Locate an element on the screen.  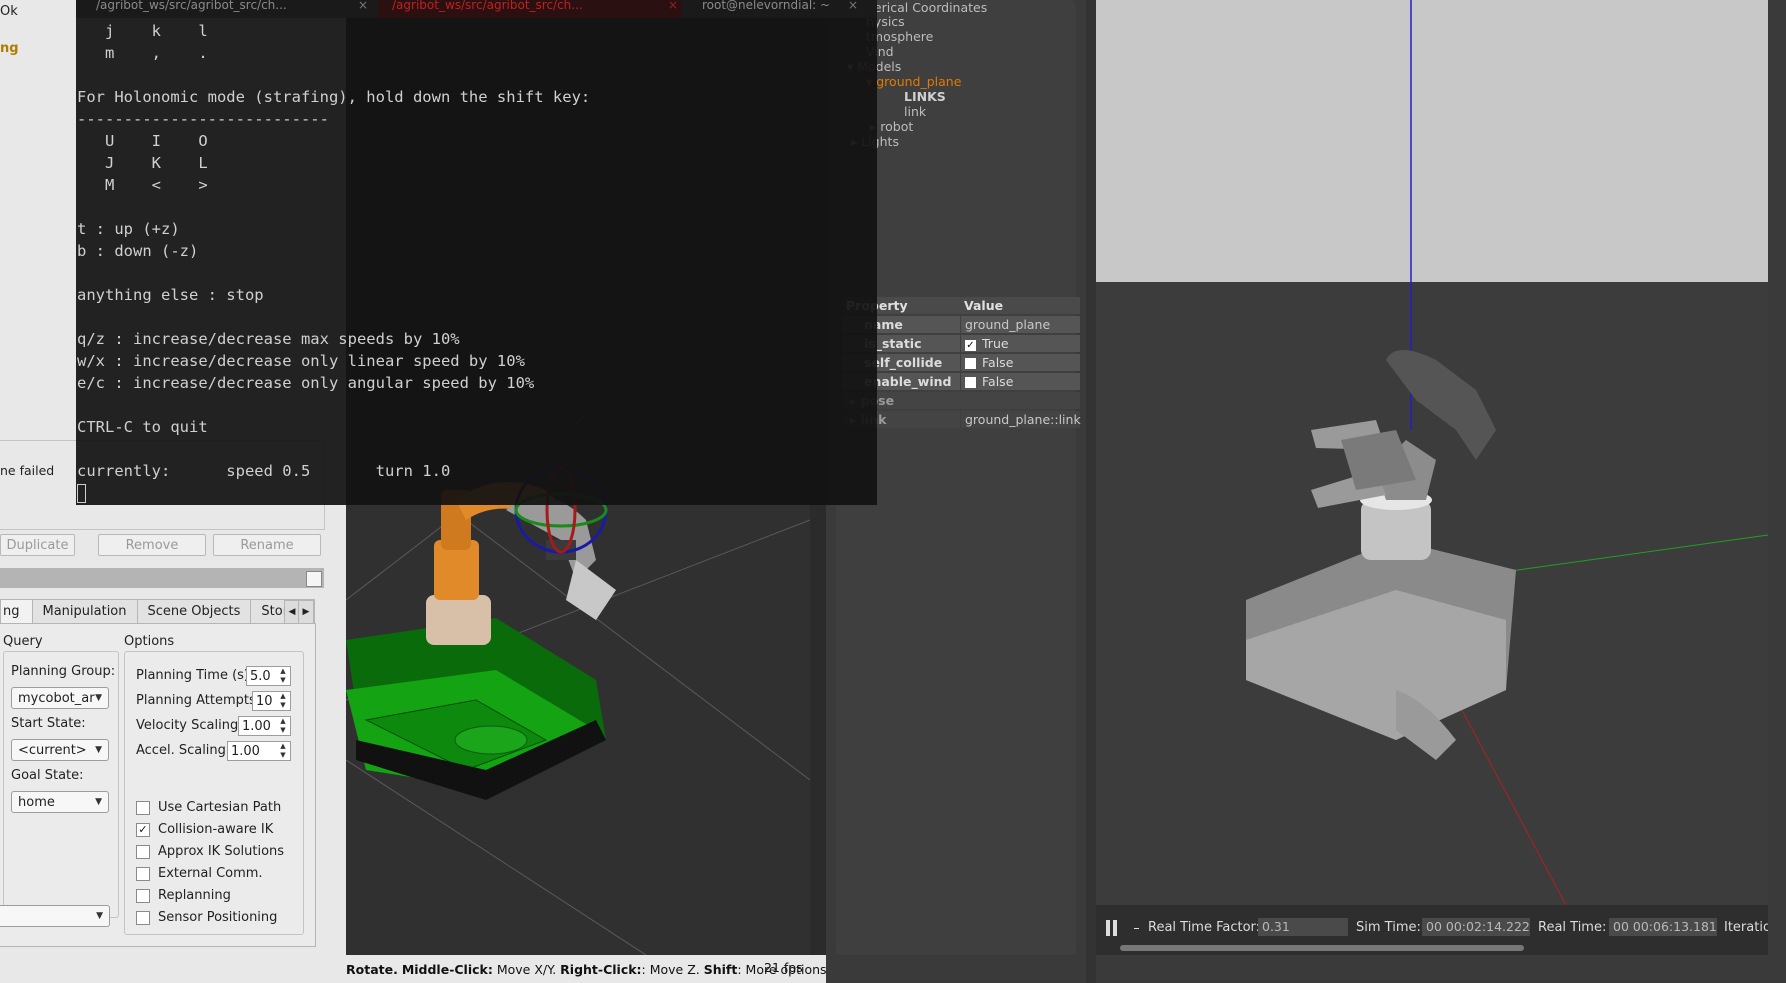
property-value: ground_plane is located at coordinates (1020, 324).